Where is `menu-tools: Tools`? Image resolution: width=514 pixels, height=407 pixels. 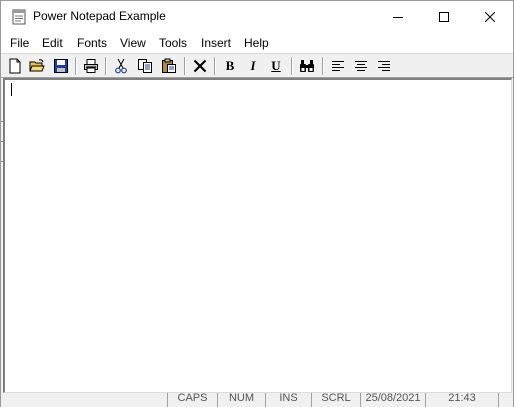
menu-tools: Tools is located at coordinates (173, 43).